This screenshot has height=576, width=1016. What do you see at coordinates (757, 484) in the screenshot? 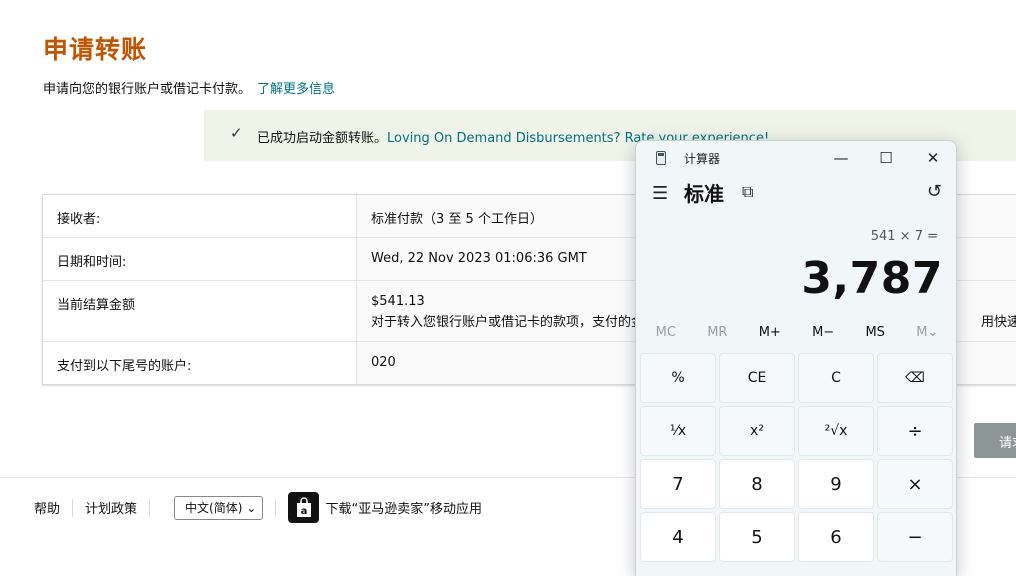
I see `digit-8-key: 8` at bounding box center [757, 484].